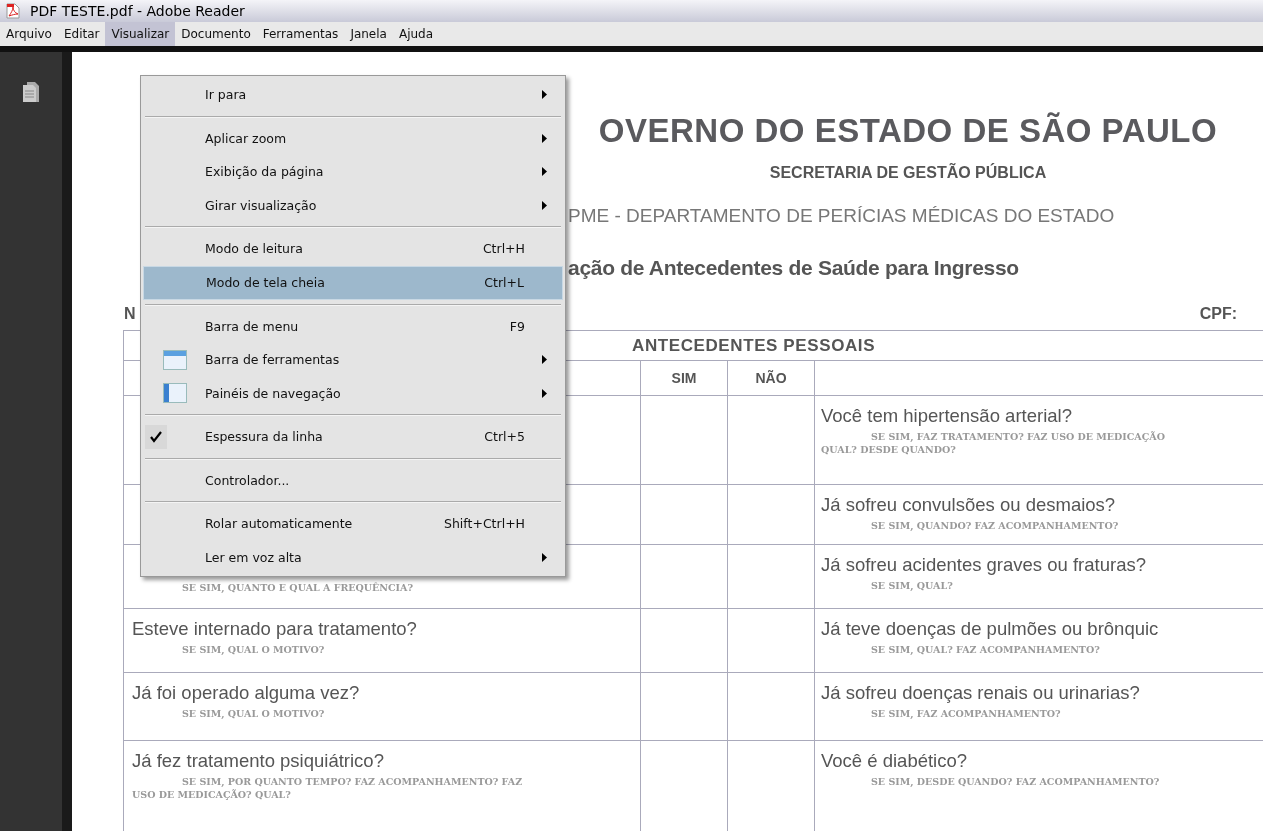 The height and width of the screenshot is (831, 1263). Describe the element at coordinates (175, 359) in the screenshot. I see `toolbar-icon` at that location.